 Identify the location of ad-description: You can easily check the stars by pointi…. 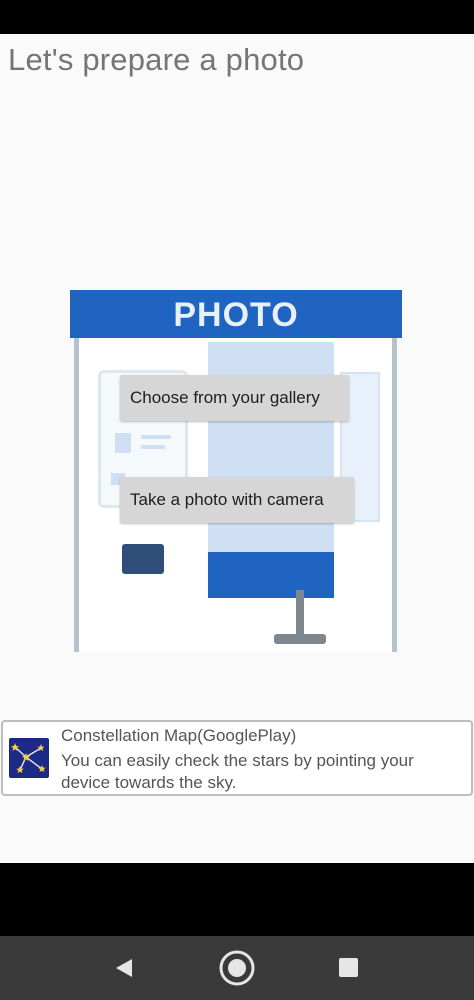
(237, 771).